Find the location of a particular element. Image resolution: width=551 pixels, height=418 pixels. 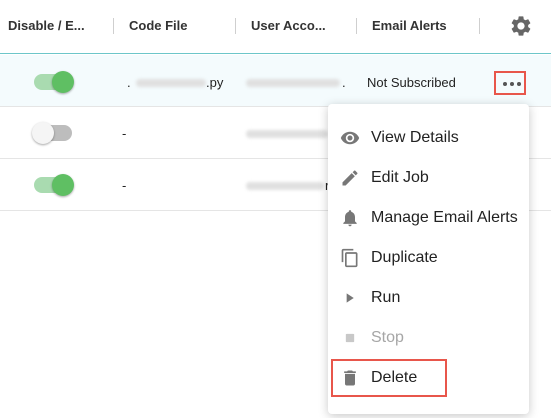

stop-icon is located at coordinates (350, 338).